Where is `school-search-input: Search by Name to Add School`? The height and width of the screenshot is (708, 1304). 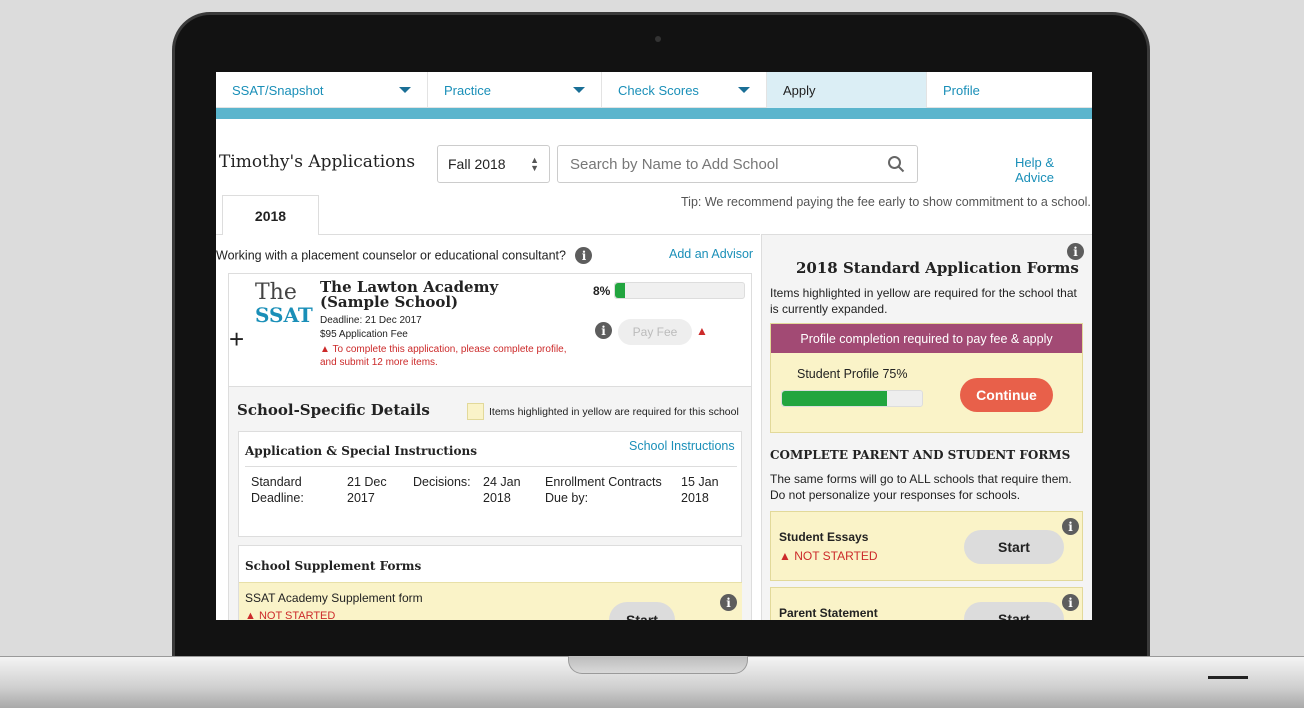
school-search-input: Search by Name to Add School is located at coordinates (737, 164).